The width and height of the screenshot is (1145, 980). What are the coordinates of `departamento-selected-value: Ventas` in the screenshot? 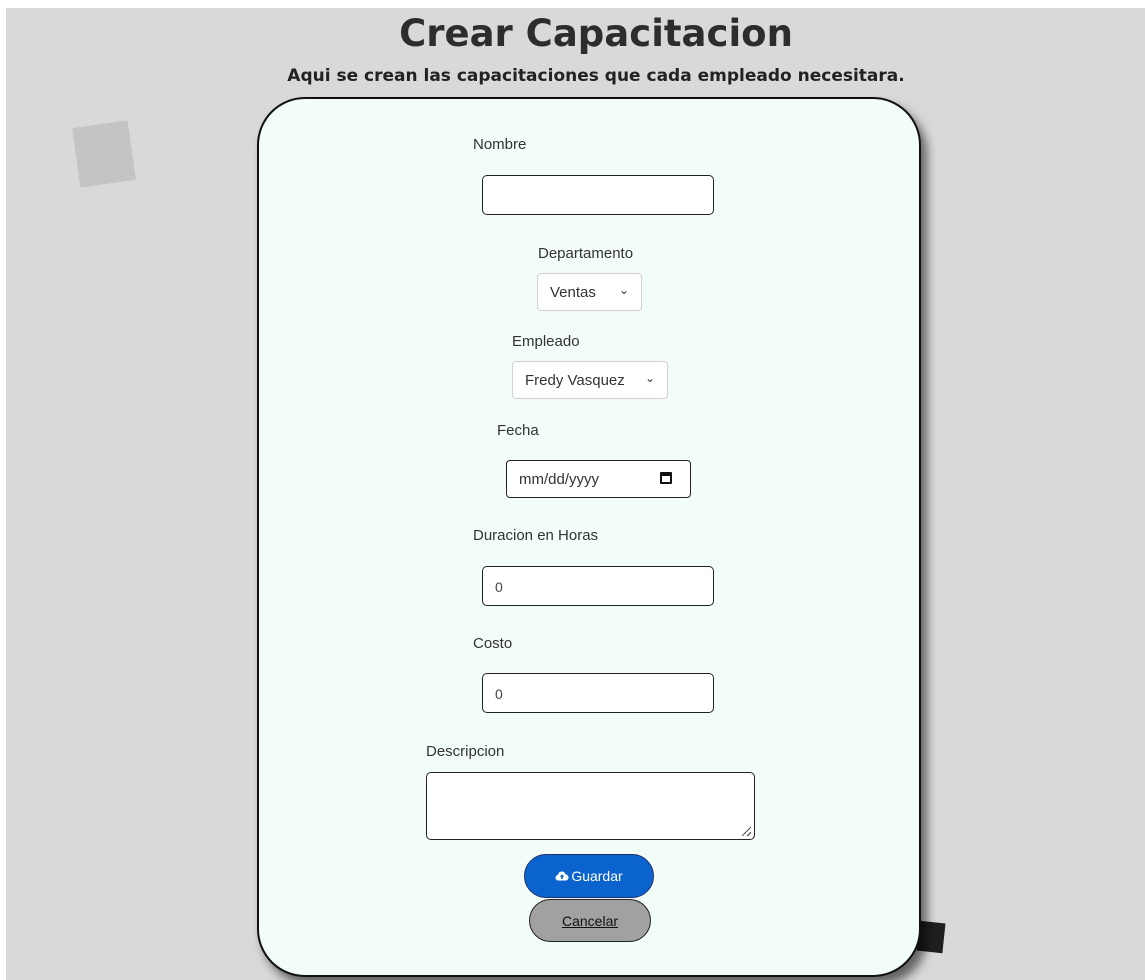 It's located at (573, 292).